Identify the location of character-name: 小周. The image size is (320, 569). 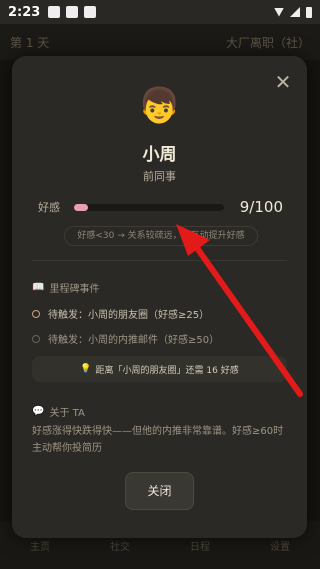
(159, 155).